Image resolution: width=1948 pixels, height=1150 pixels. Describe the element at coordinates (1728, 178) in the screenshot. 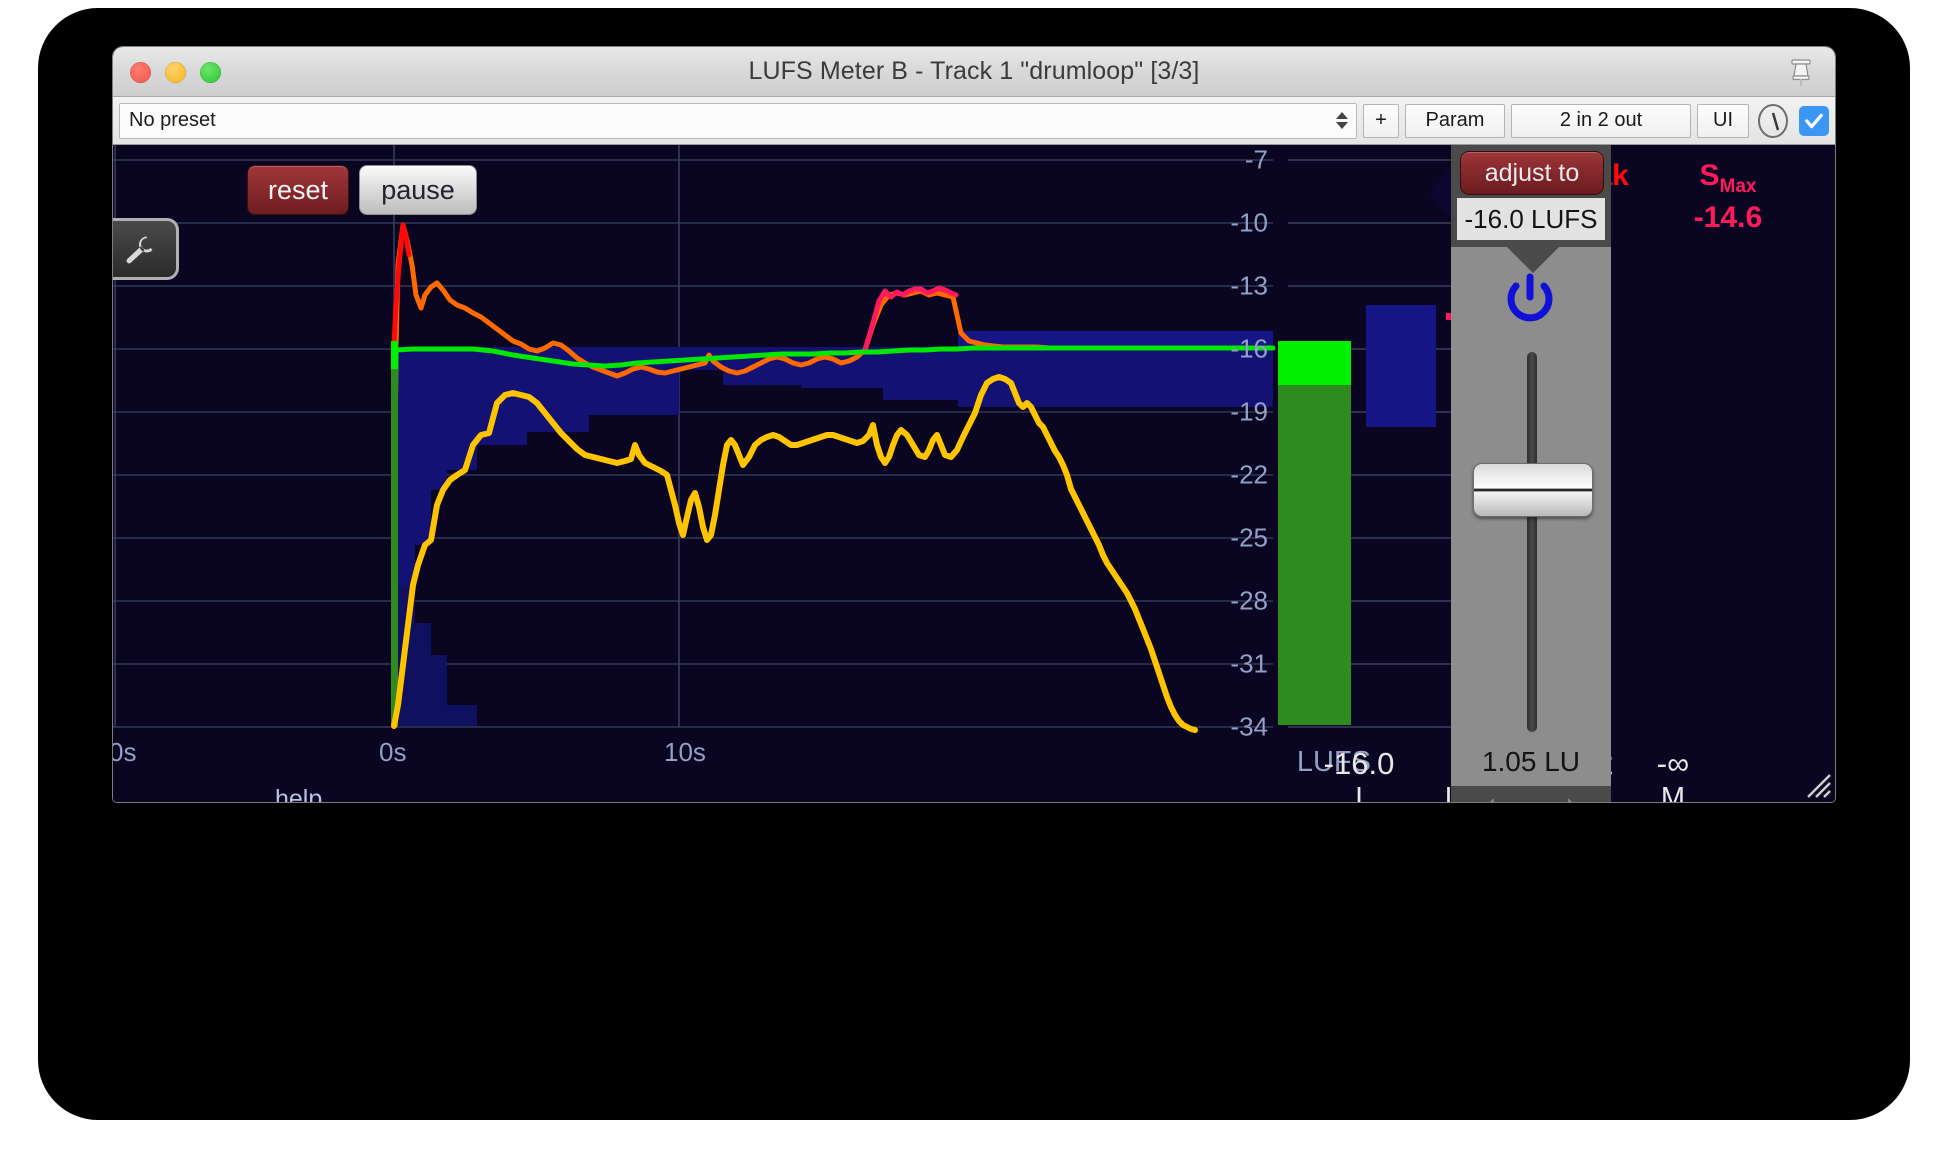

I see `smax-label: SMax` at that location.